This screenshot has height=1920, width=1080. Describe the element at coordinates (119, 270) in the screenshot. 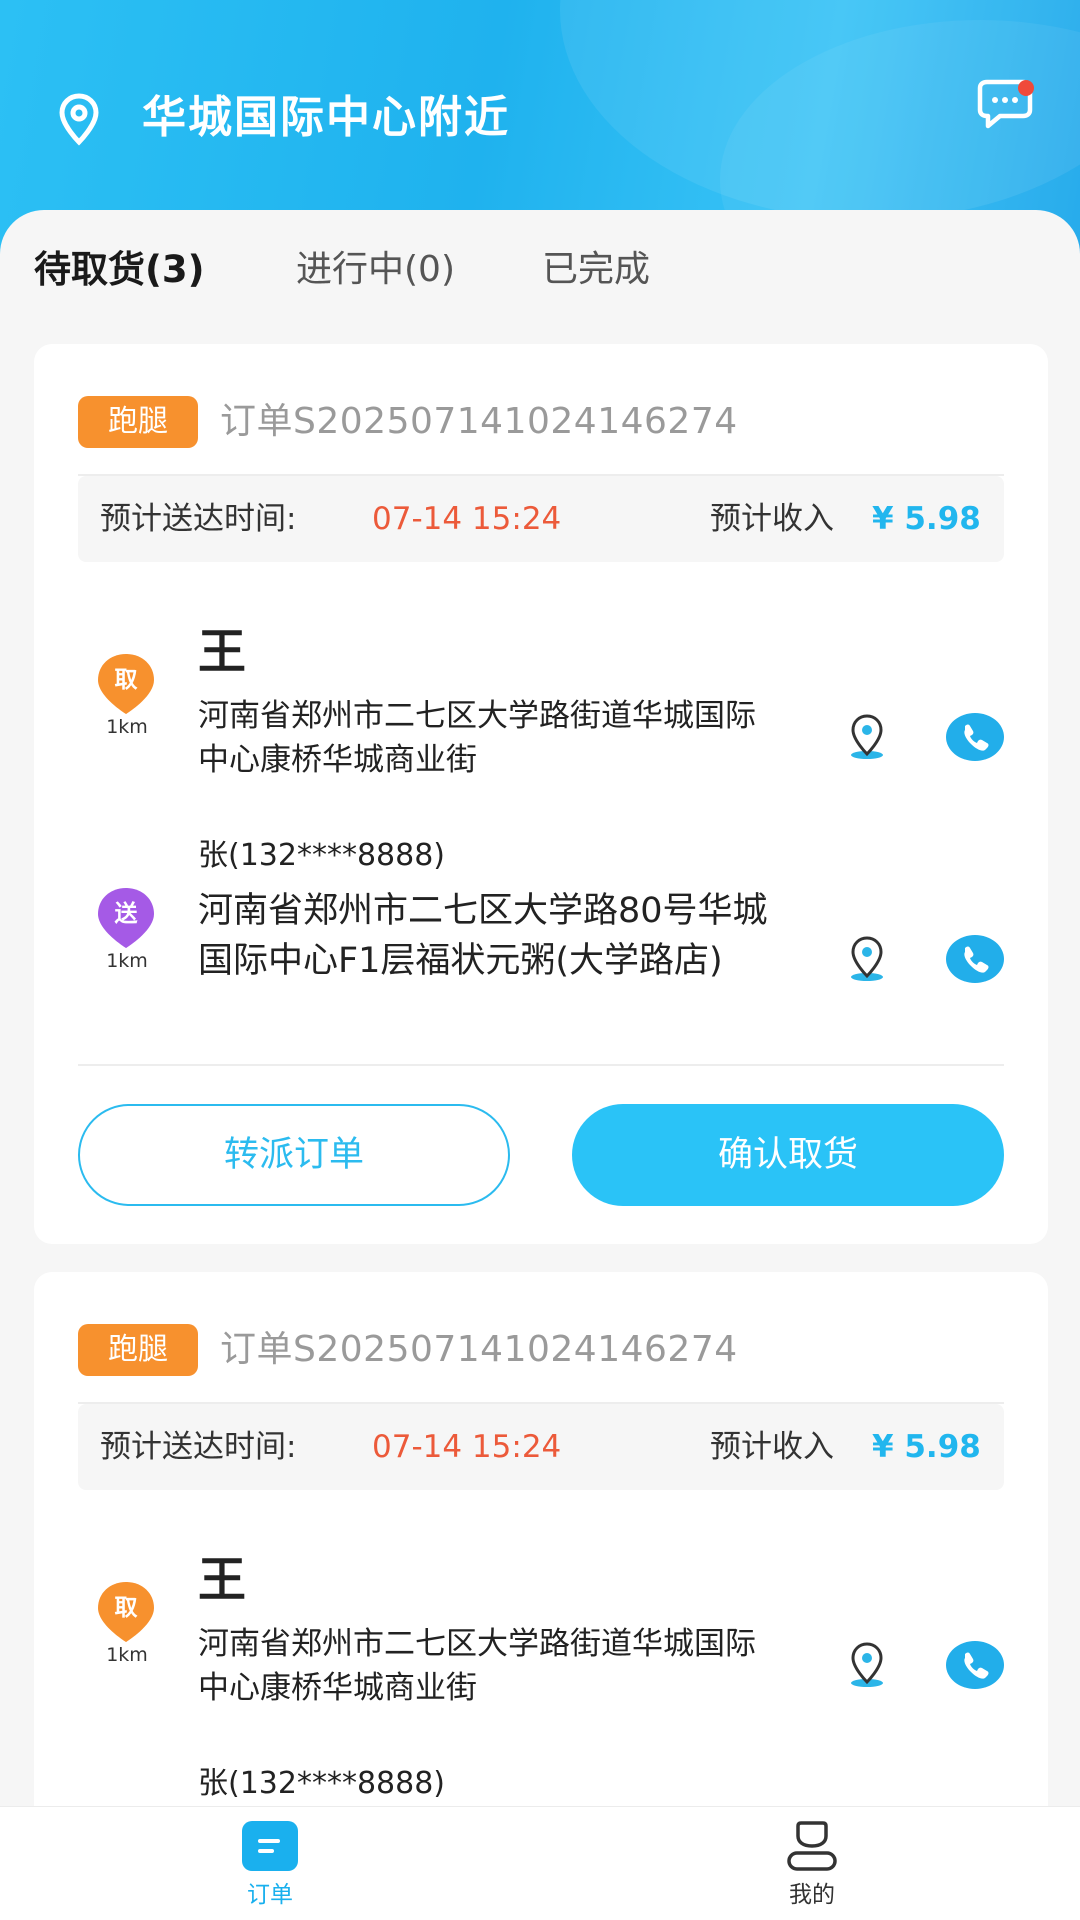

I see `tab-pending-pickup: 待取货(3)` at that location.